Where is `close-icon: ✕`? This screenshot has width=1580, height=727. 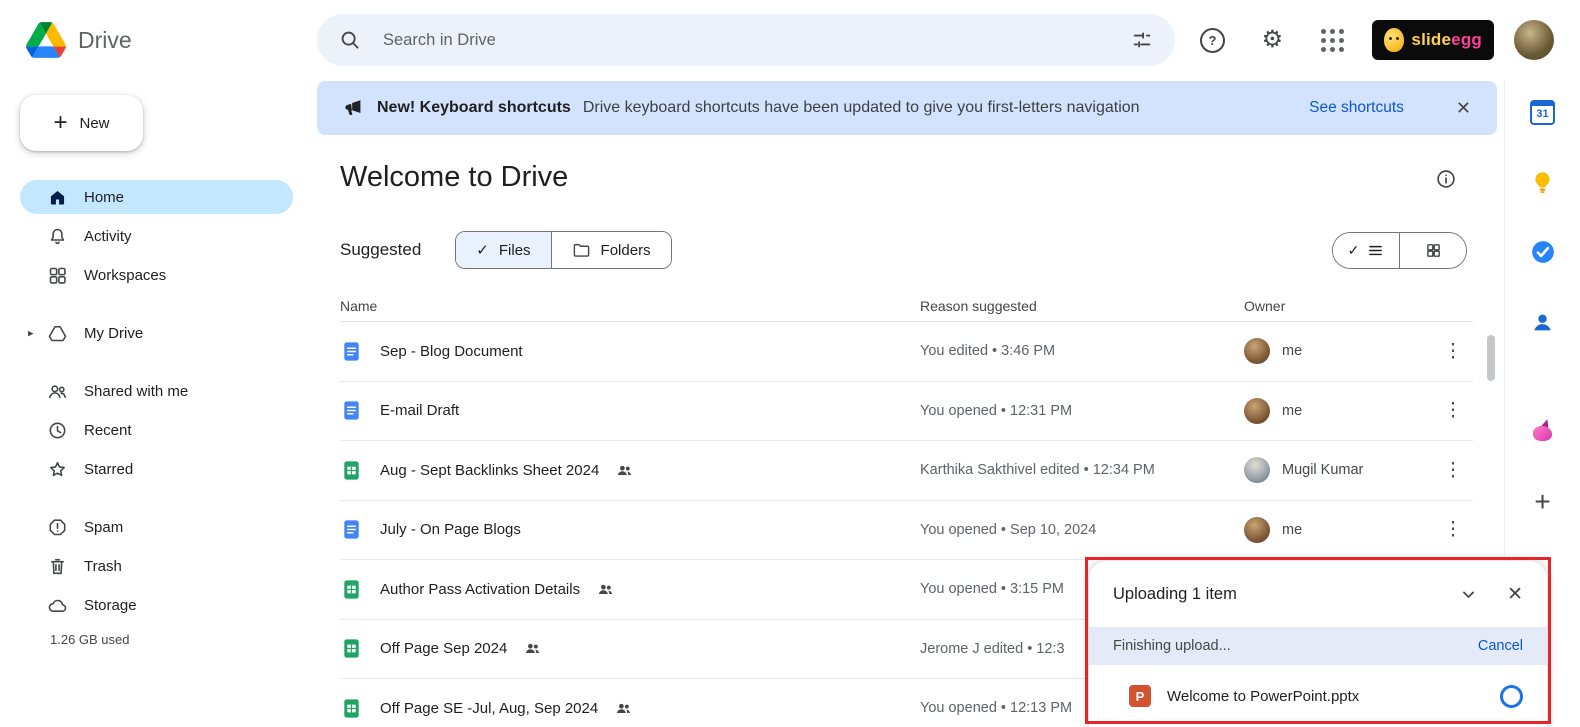 close-icon: ✕ is located at coordinates (1515, 594).